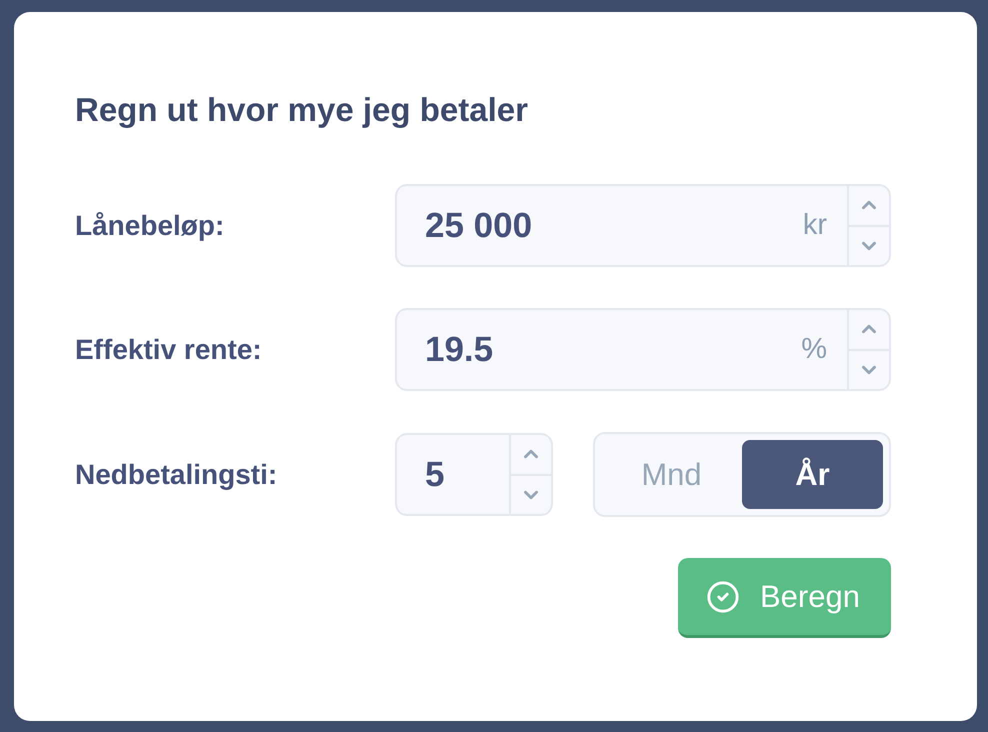  What do you see at coordinates (453, 474) in the screenshot?
I see `value-input: 5` at bounding box center [453, 474].